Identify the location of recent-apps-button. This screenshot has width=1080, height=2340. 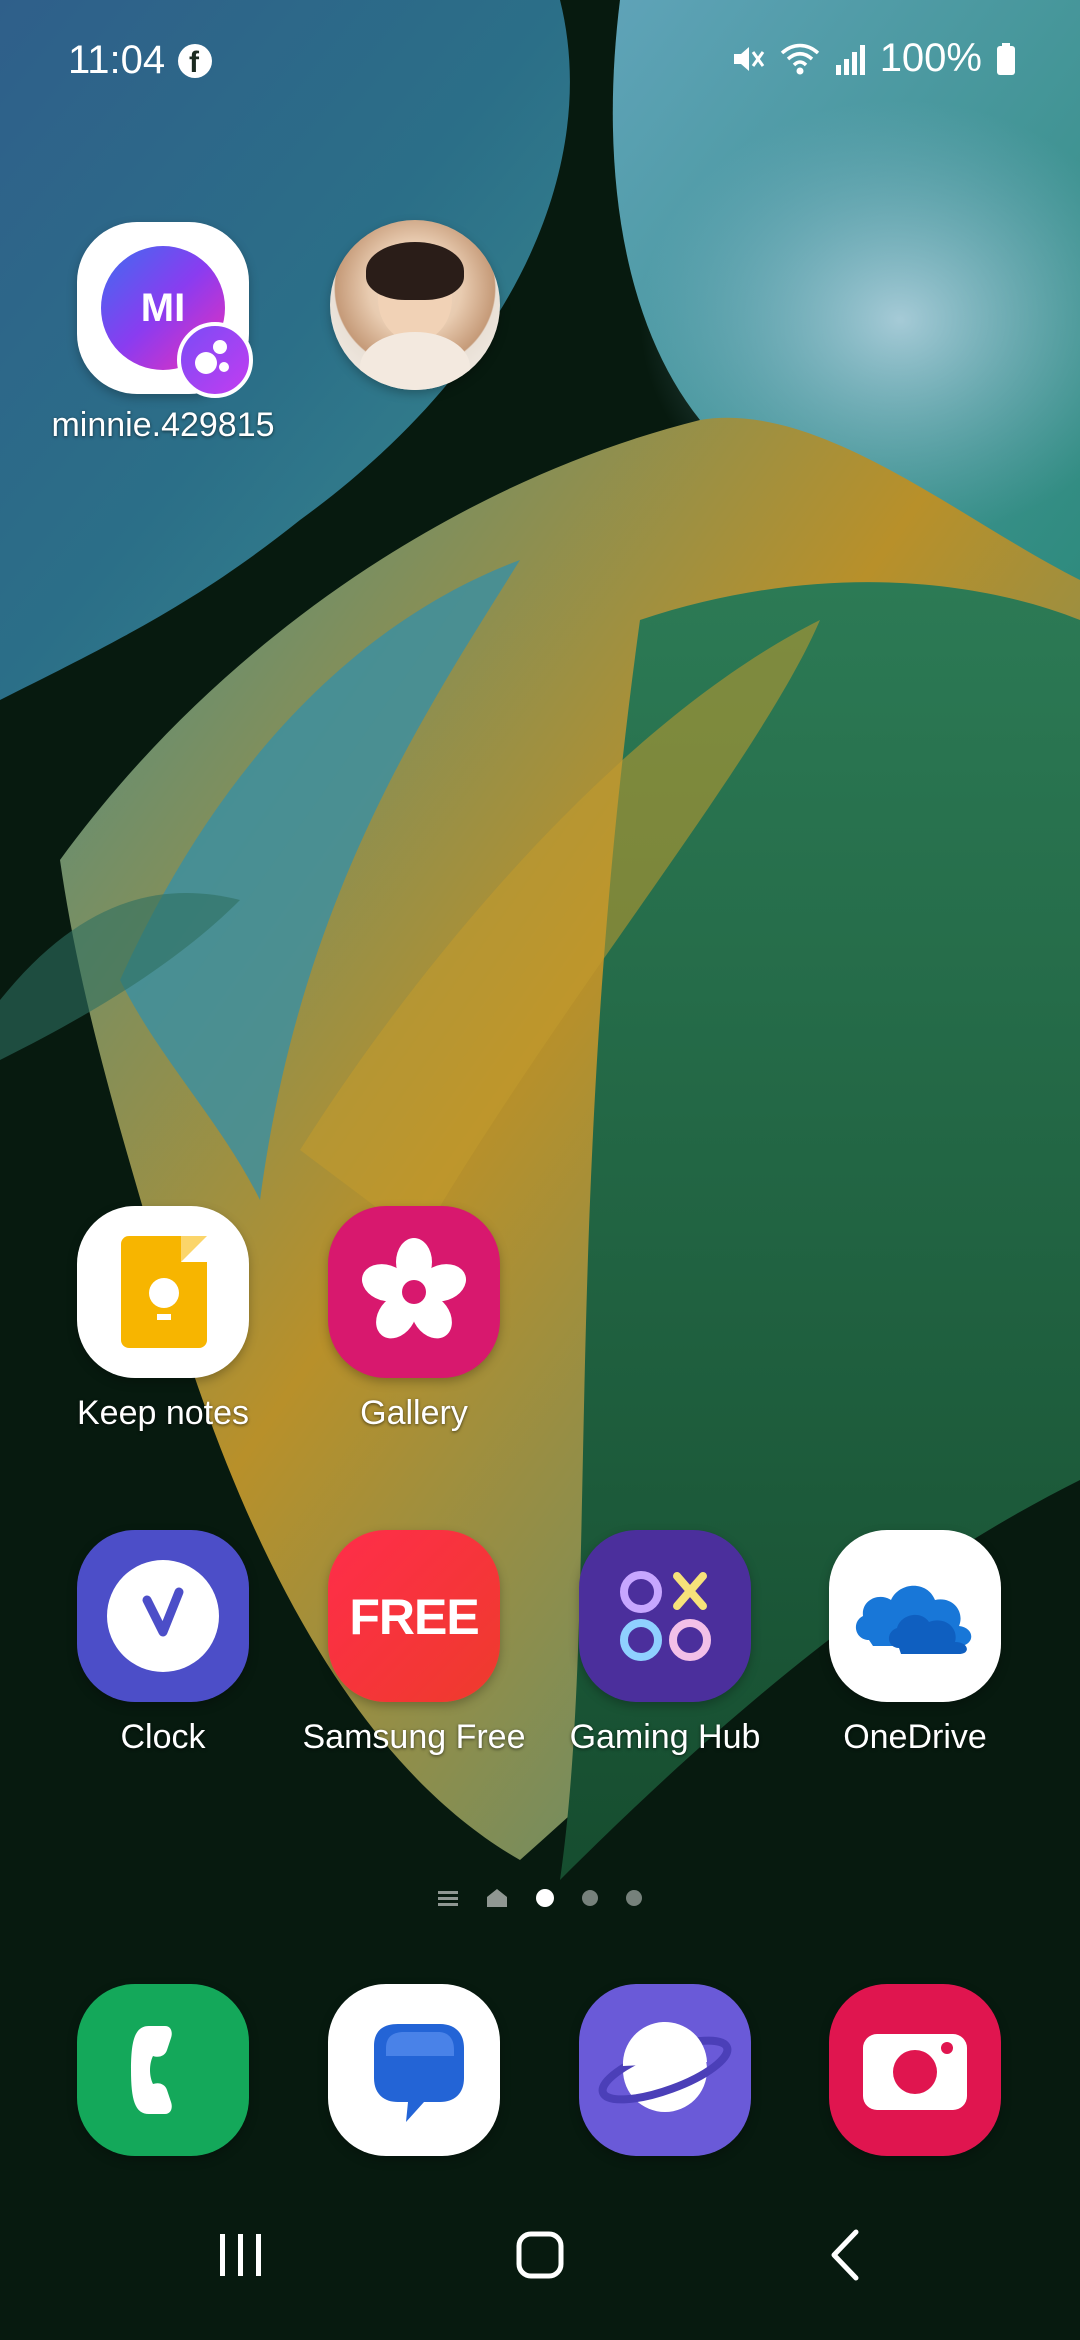
(241, 2255).